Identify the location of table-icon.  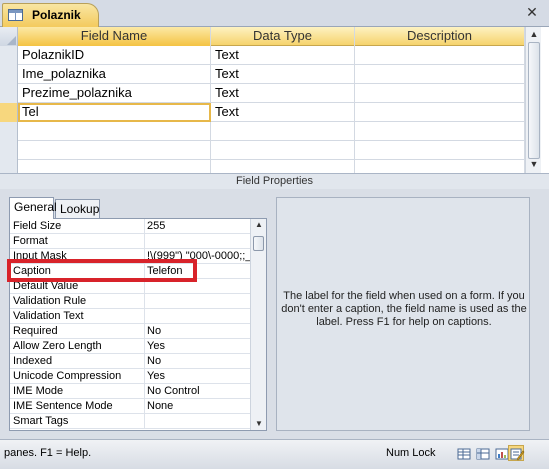
(15, 15).